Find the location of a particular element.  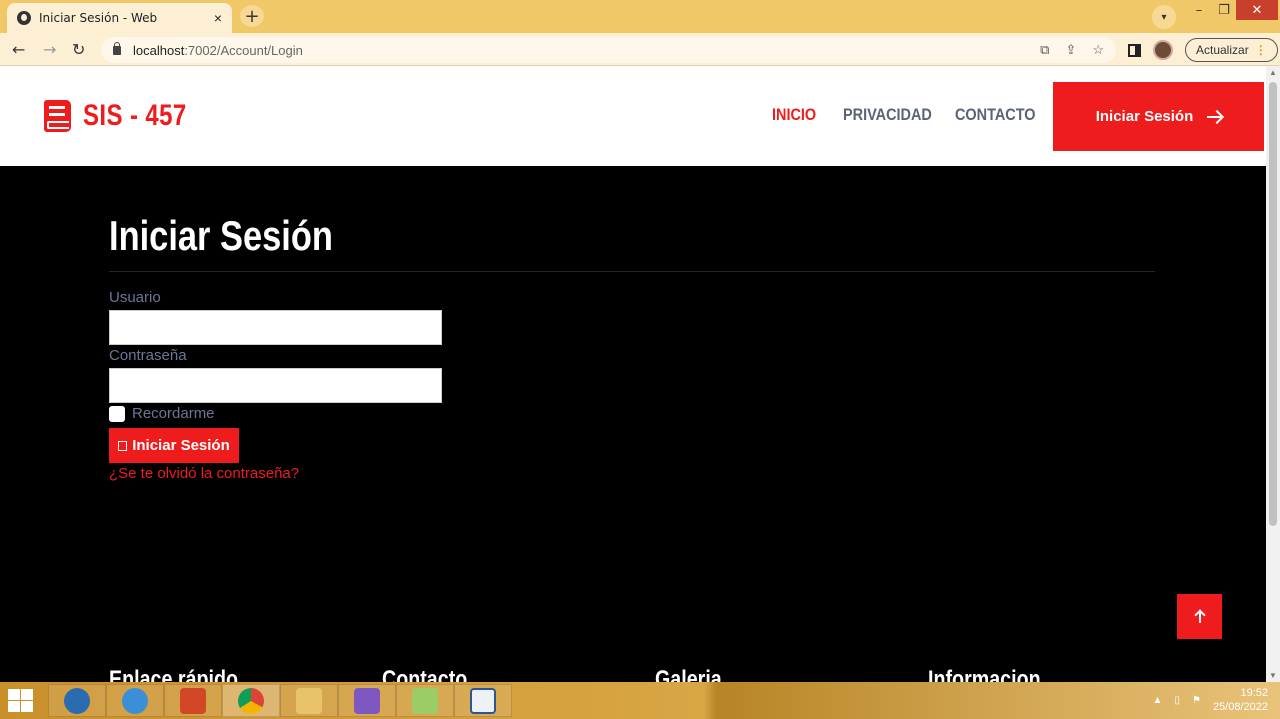

tab-close-icon: × is located at coordinates (218, 18).